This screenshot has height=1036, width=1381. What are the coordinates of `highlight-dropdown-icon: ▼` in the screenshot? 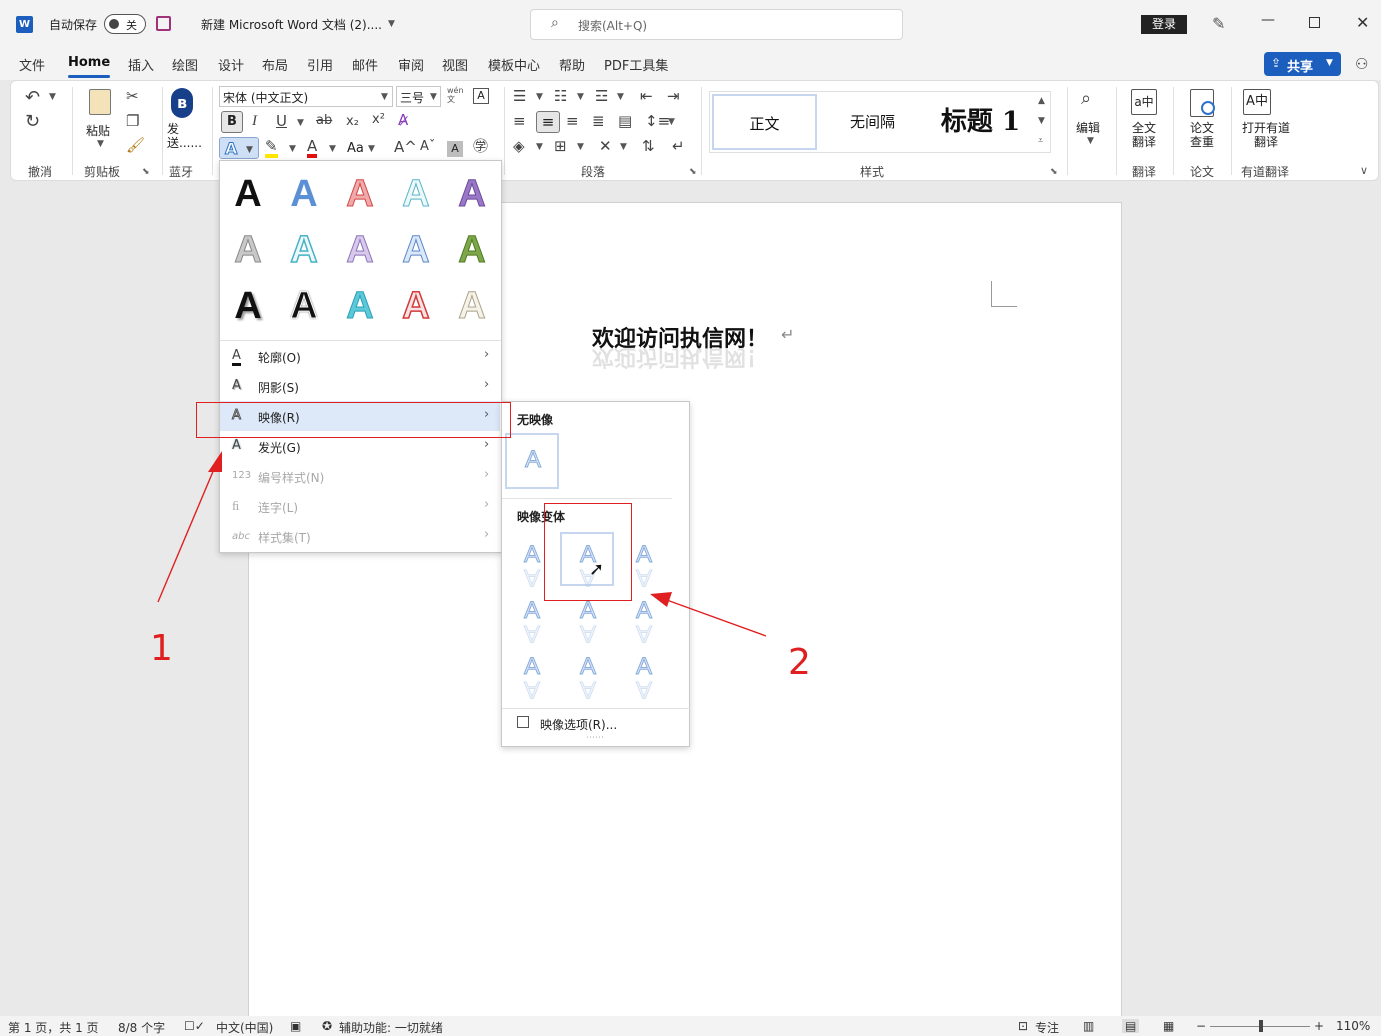 It's located at (292, 149).